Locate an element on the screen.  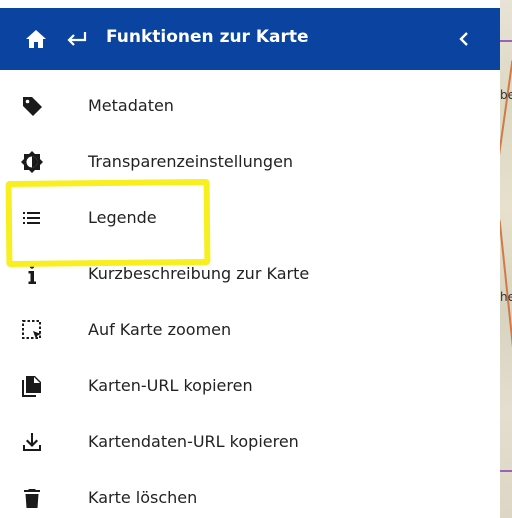
menu-item-kurzbeschreibung: Kurzbeschreibung zur Karte is located at coordinates (250, 274).